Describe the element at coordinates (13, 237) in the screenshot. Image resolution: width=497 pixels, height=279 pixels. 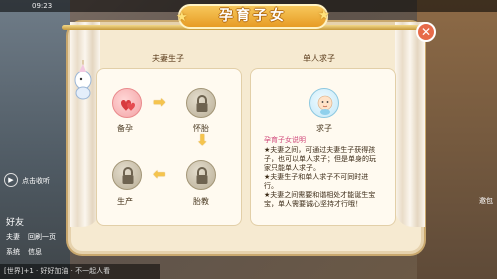
I see `chat-sender: 夫妻` at that location.